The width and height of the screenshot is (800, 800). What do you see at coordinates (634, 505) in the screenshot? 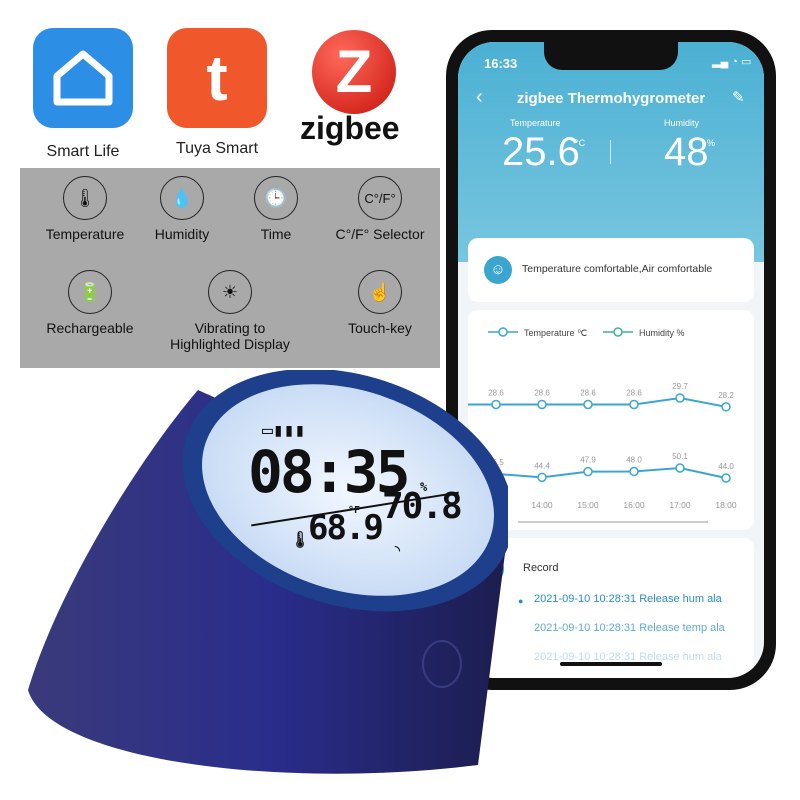
I see `x-tick-label: 16:00` at bounding box center [634, 505].